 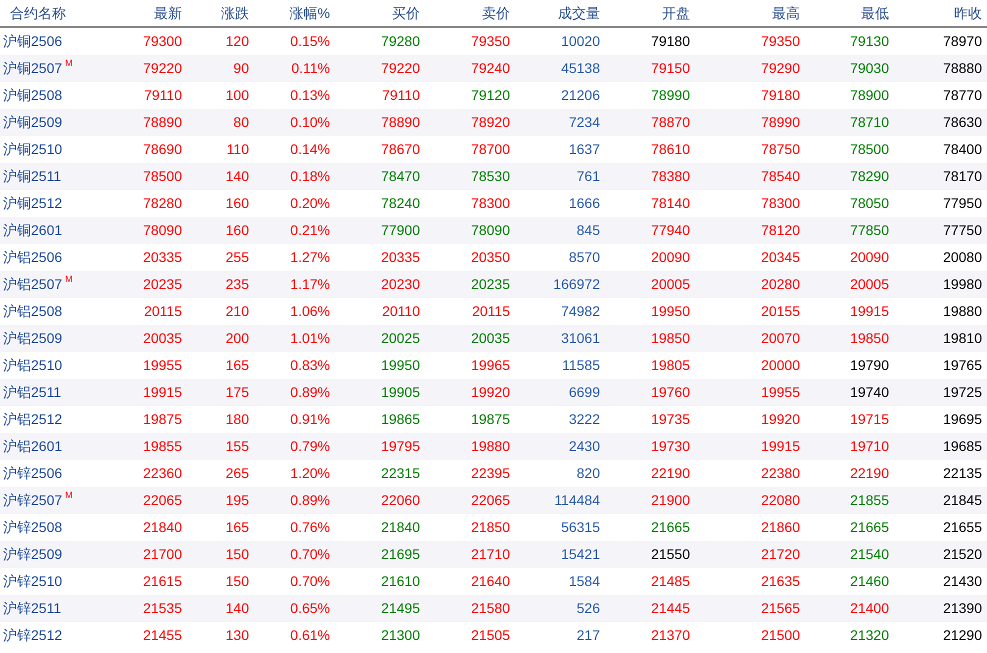 What do you see at coordinates (162, 95) in the screenshot?
I see `table-cell-text: 79110` at bounding box center [162, 95].